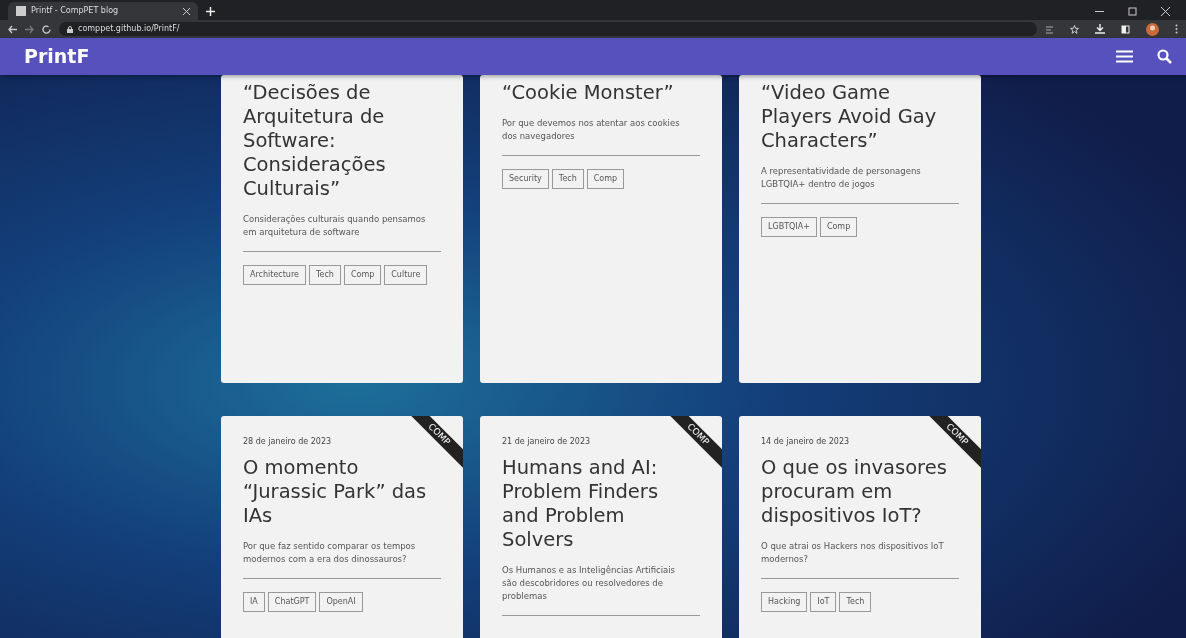 The image size is (1186, 638). I want to click on post-card: “Video Game Players Avoid Gay Characters” A representatividade de personagens LGBTQIA+ dentro de jogos LGBTQIA+ Comp, so click(860, 229).